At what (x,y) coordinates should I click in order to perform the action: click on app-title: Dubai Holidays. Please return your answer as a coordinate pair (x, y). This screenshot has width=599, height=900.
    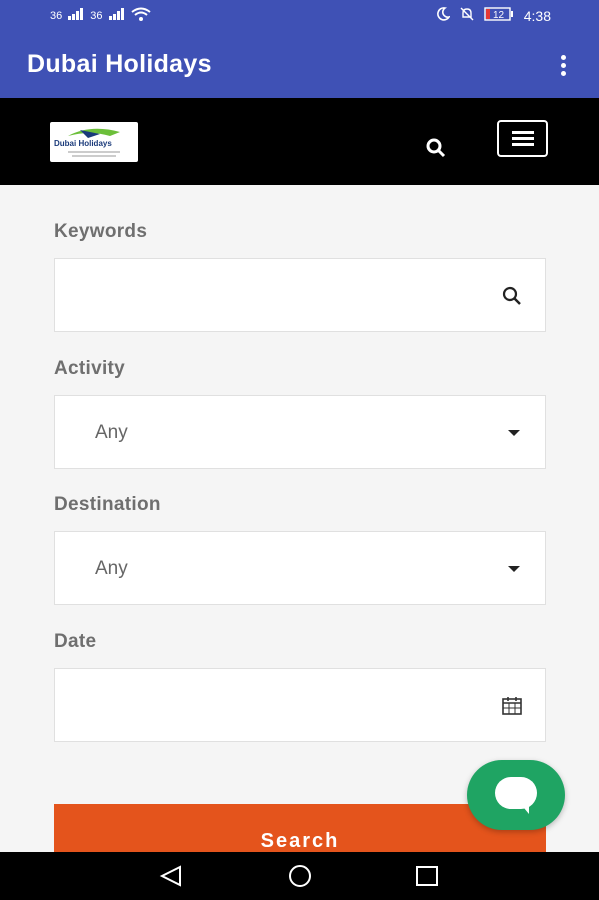
    Looking at the image, I should click on (119, 64).